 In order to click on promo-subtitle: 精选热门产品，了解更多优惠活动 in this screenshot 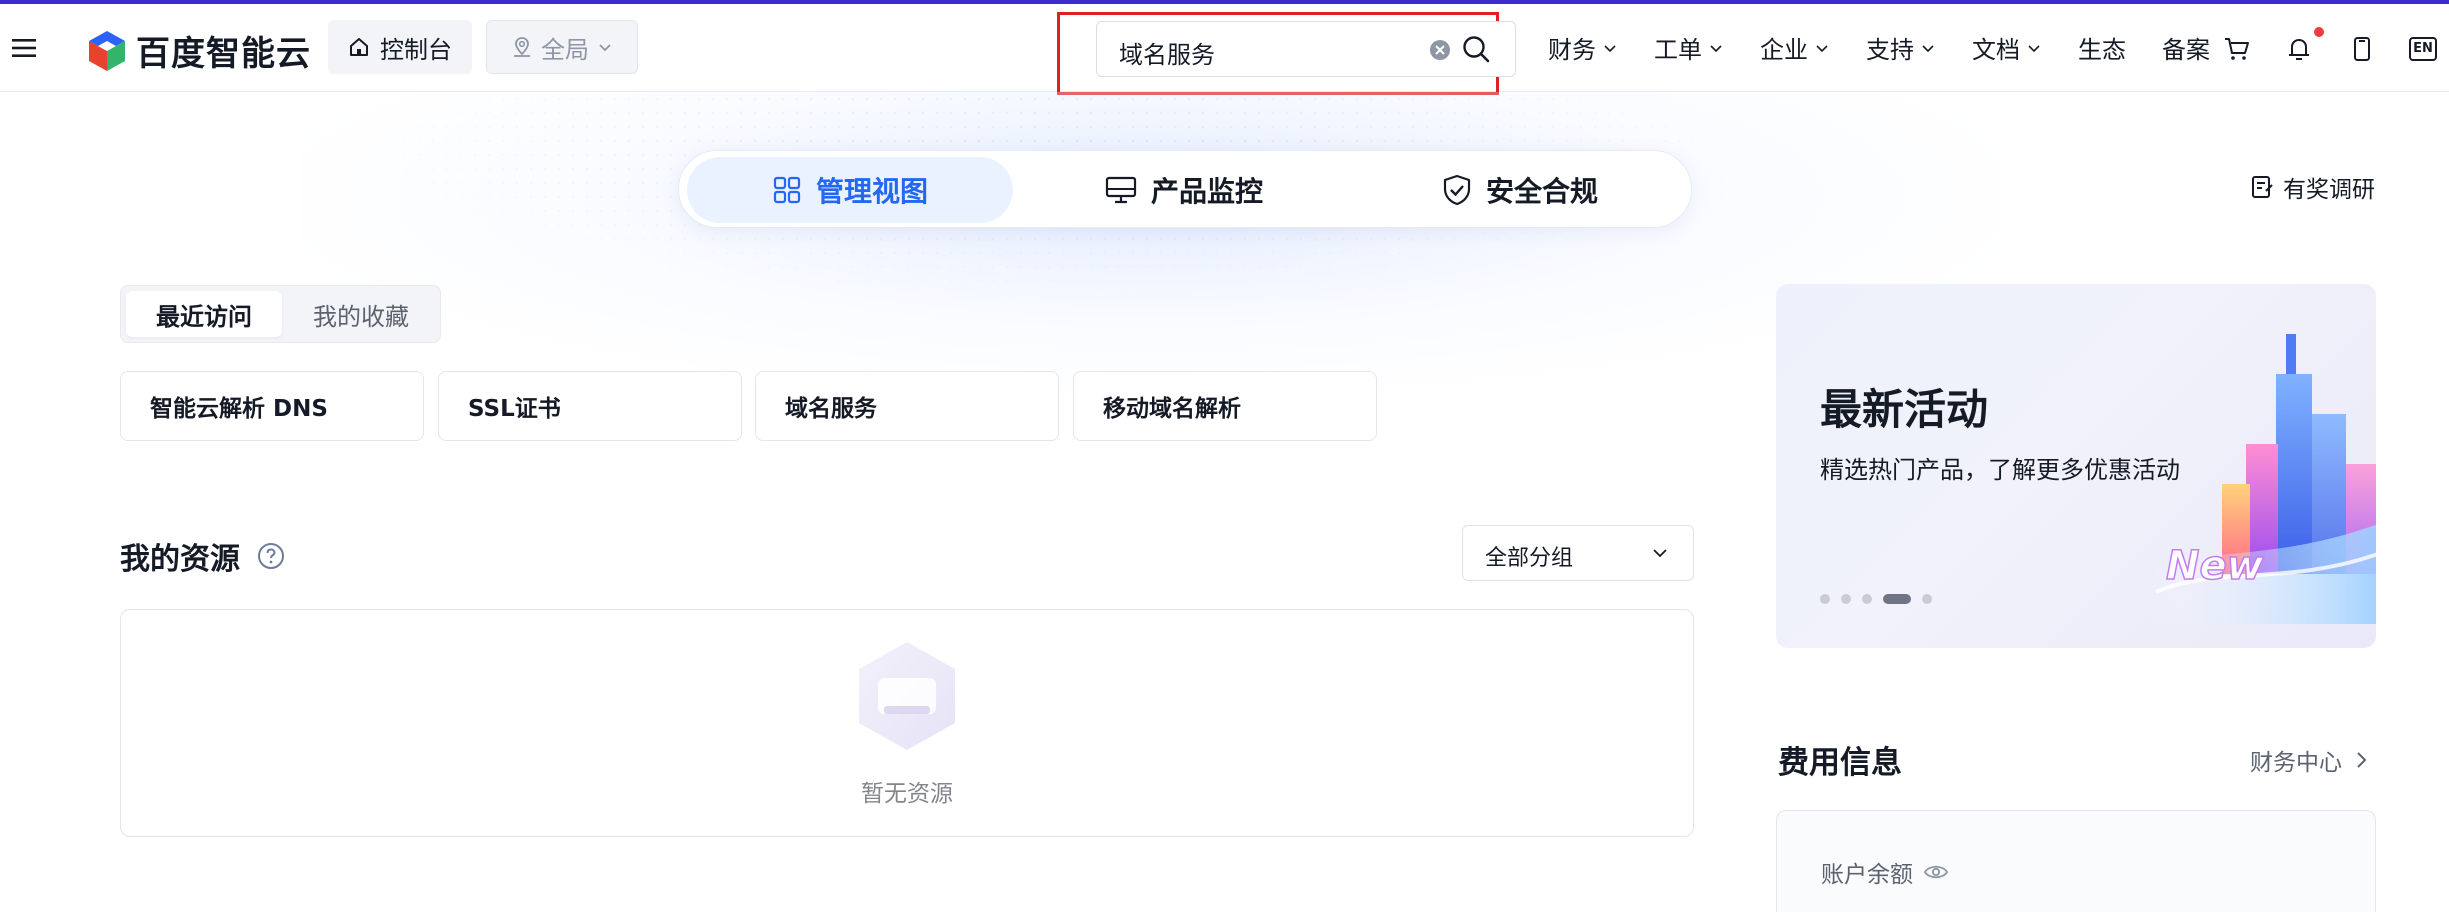, I will do `click(2000, 470)`.